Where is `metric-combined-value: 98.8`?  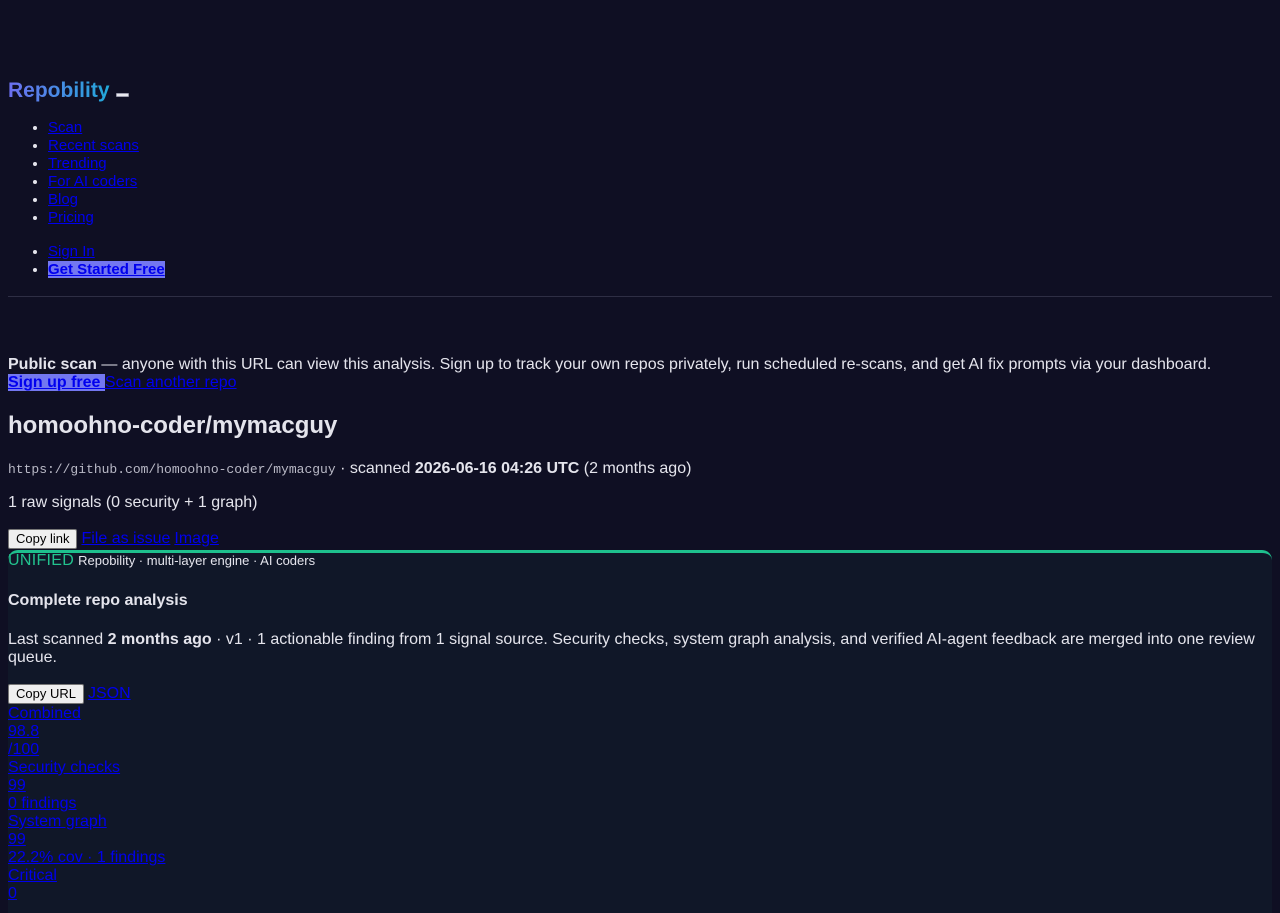 metric-combined-value: 98.8 is located at coordinates (86, 732).